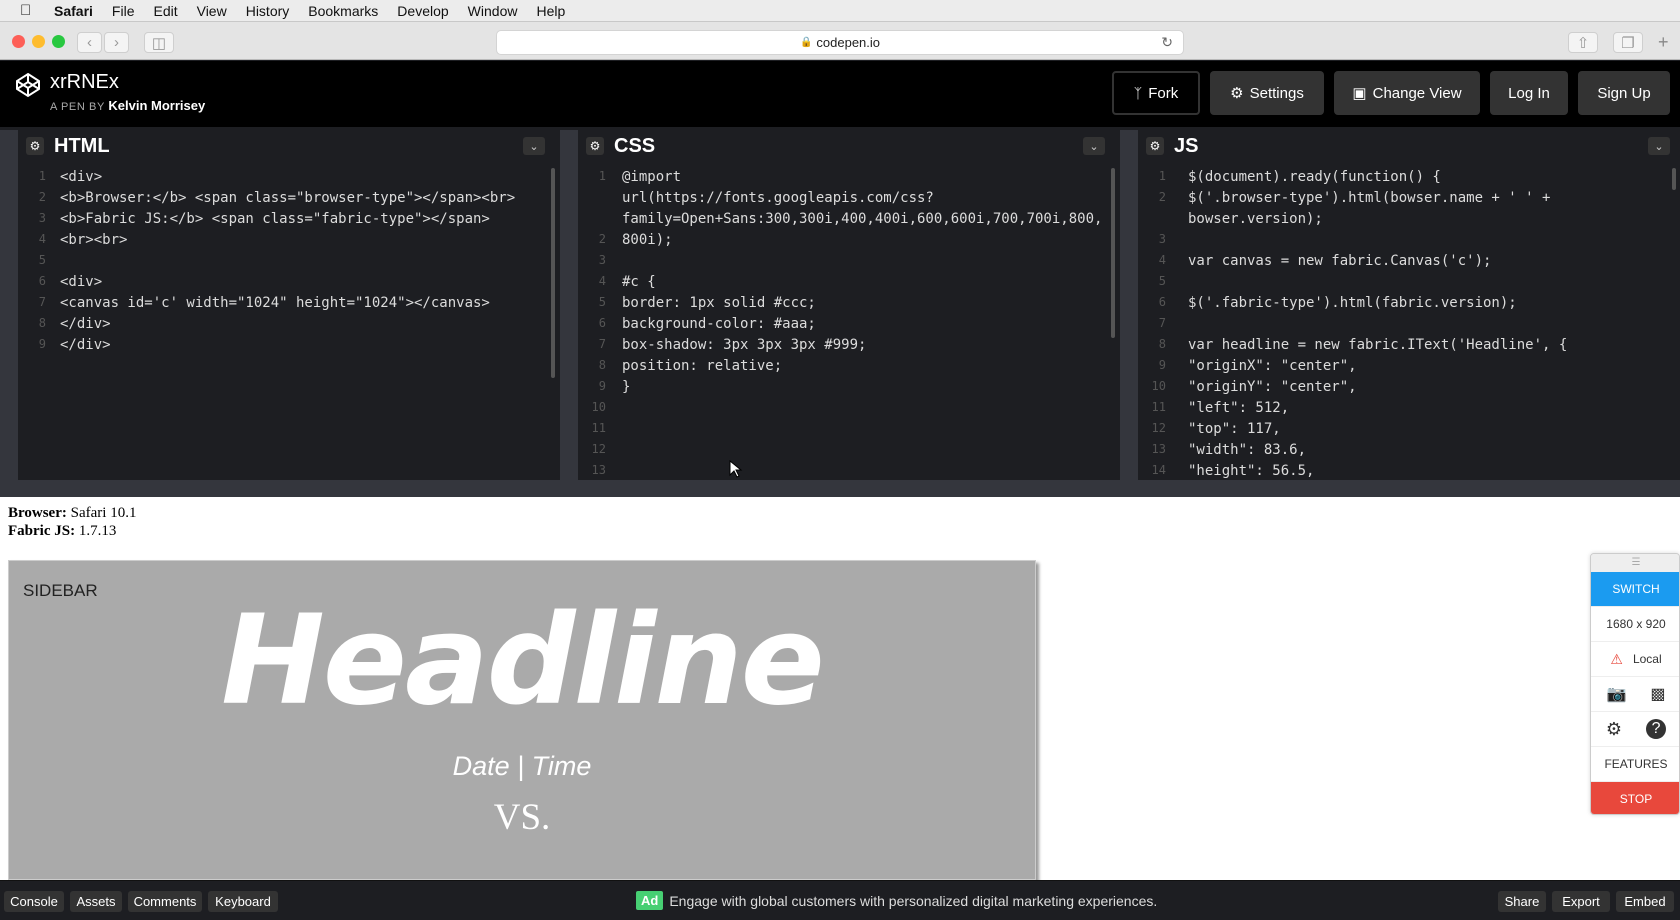 The image size is (1680, 920). Describe the element at coordinates (602, 344) in the screenshot. I see `css-line-number: 7` at that location.